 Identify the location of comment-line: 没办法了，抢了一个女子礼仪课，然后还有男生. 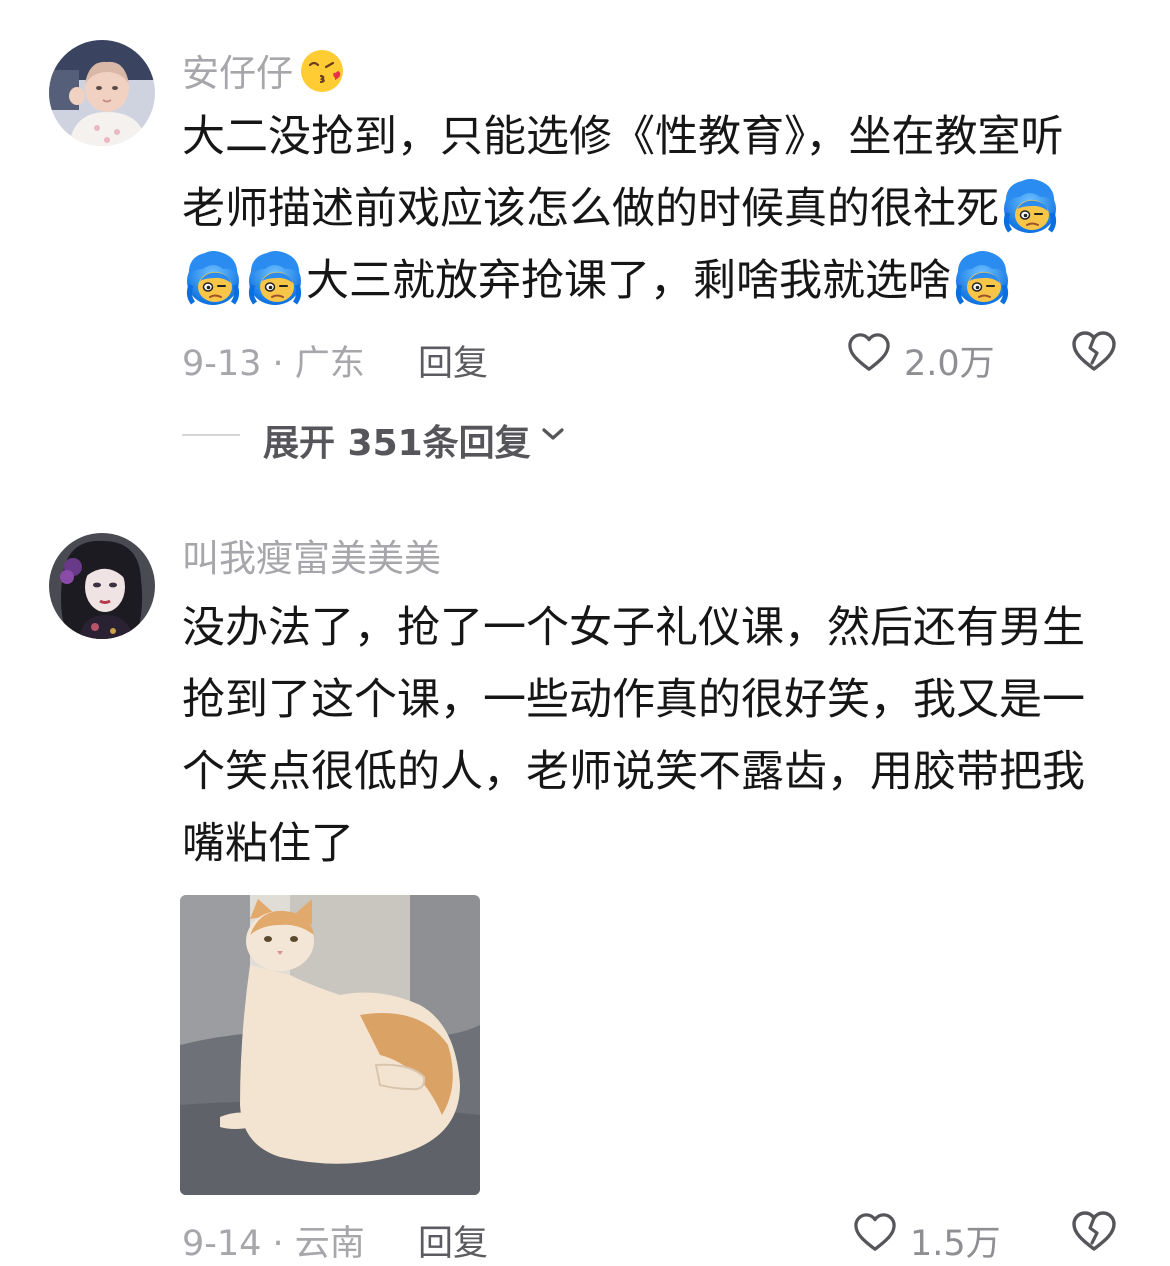
(633, 628).